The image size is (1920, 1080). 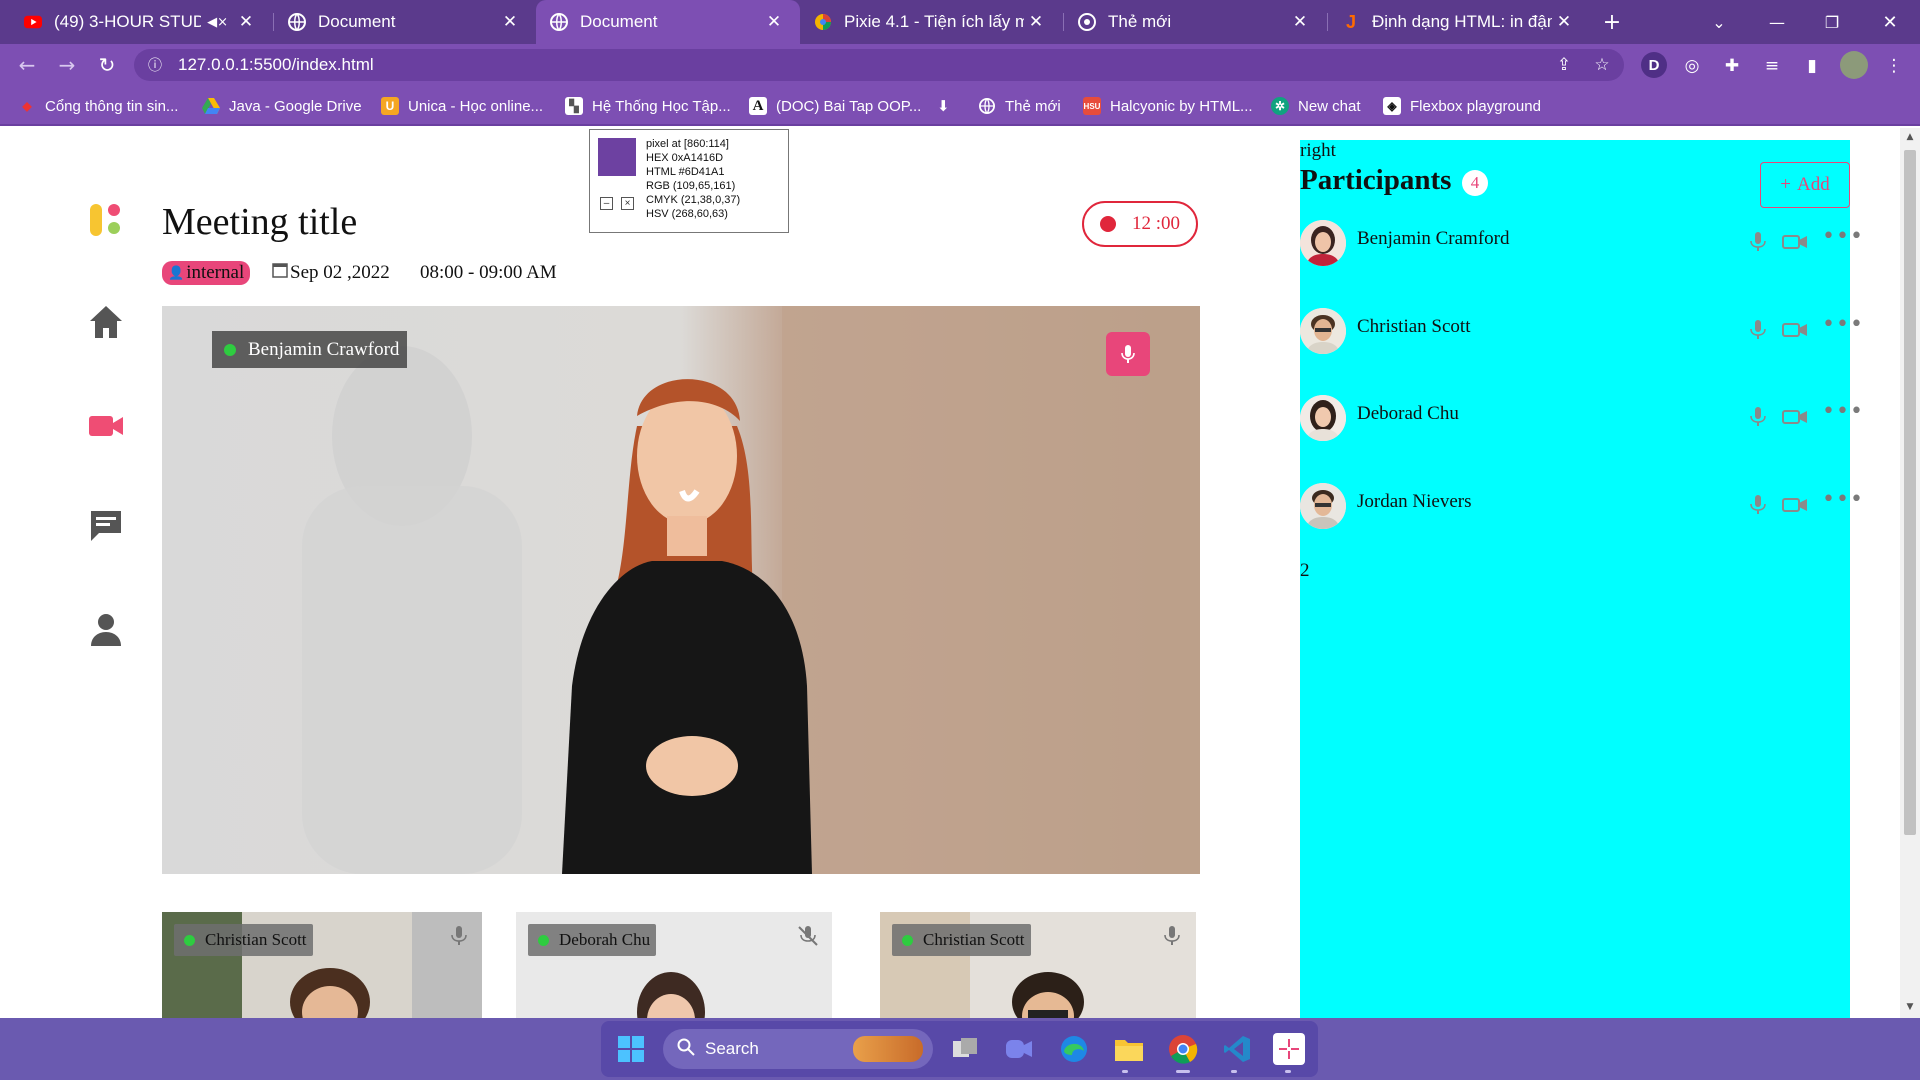 I want to click on snipping-tool-icon, so click(x=1289, y=1049).